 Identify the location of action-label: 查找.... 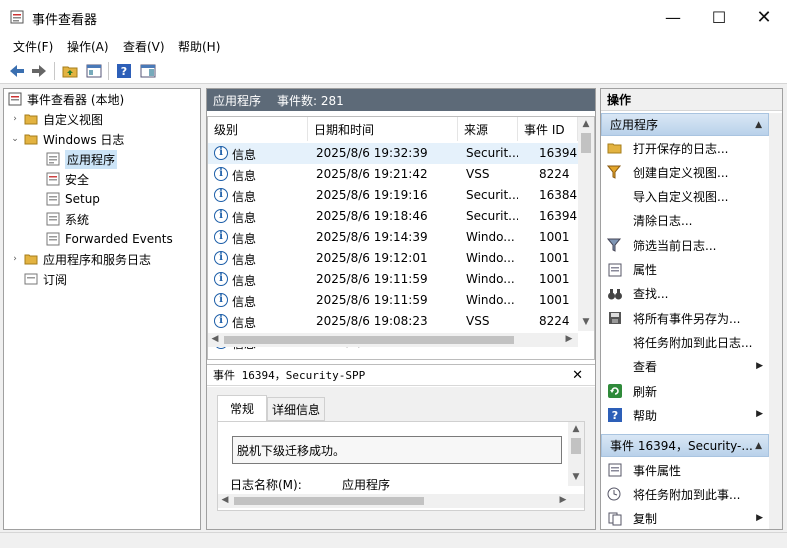
(651, 294).